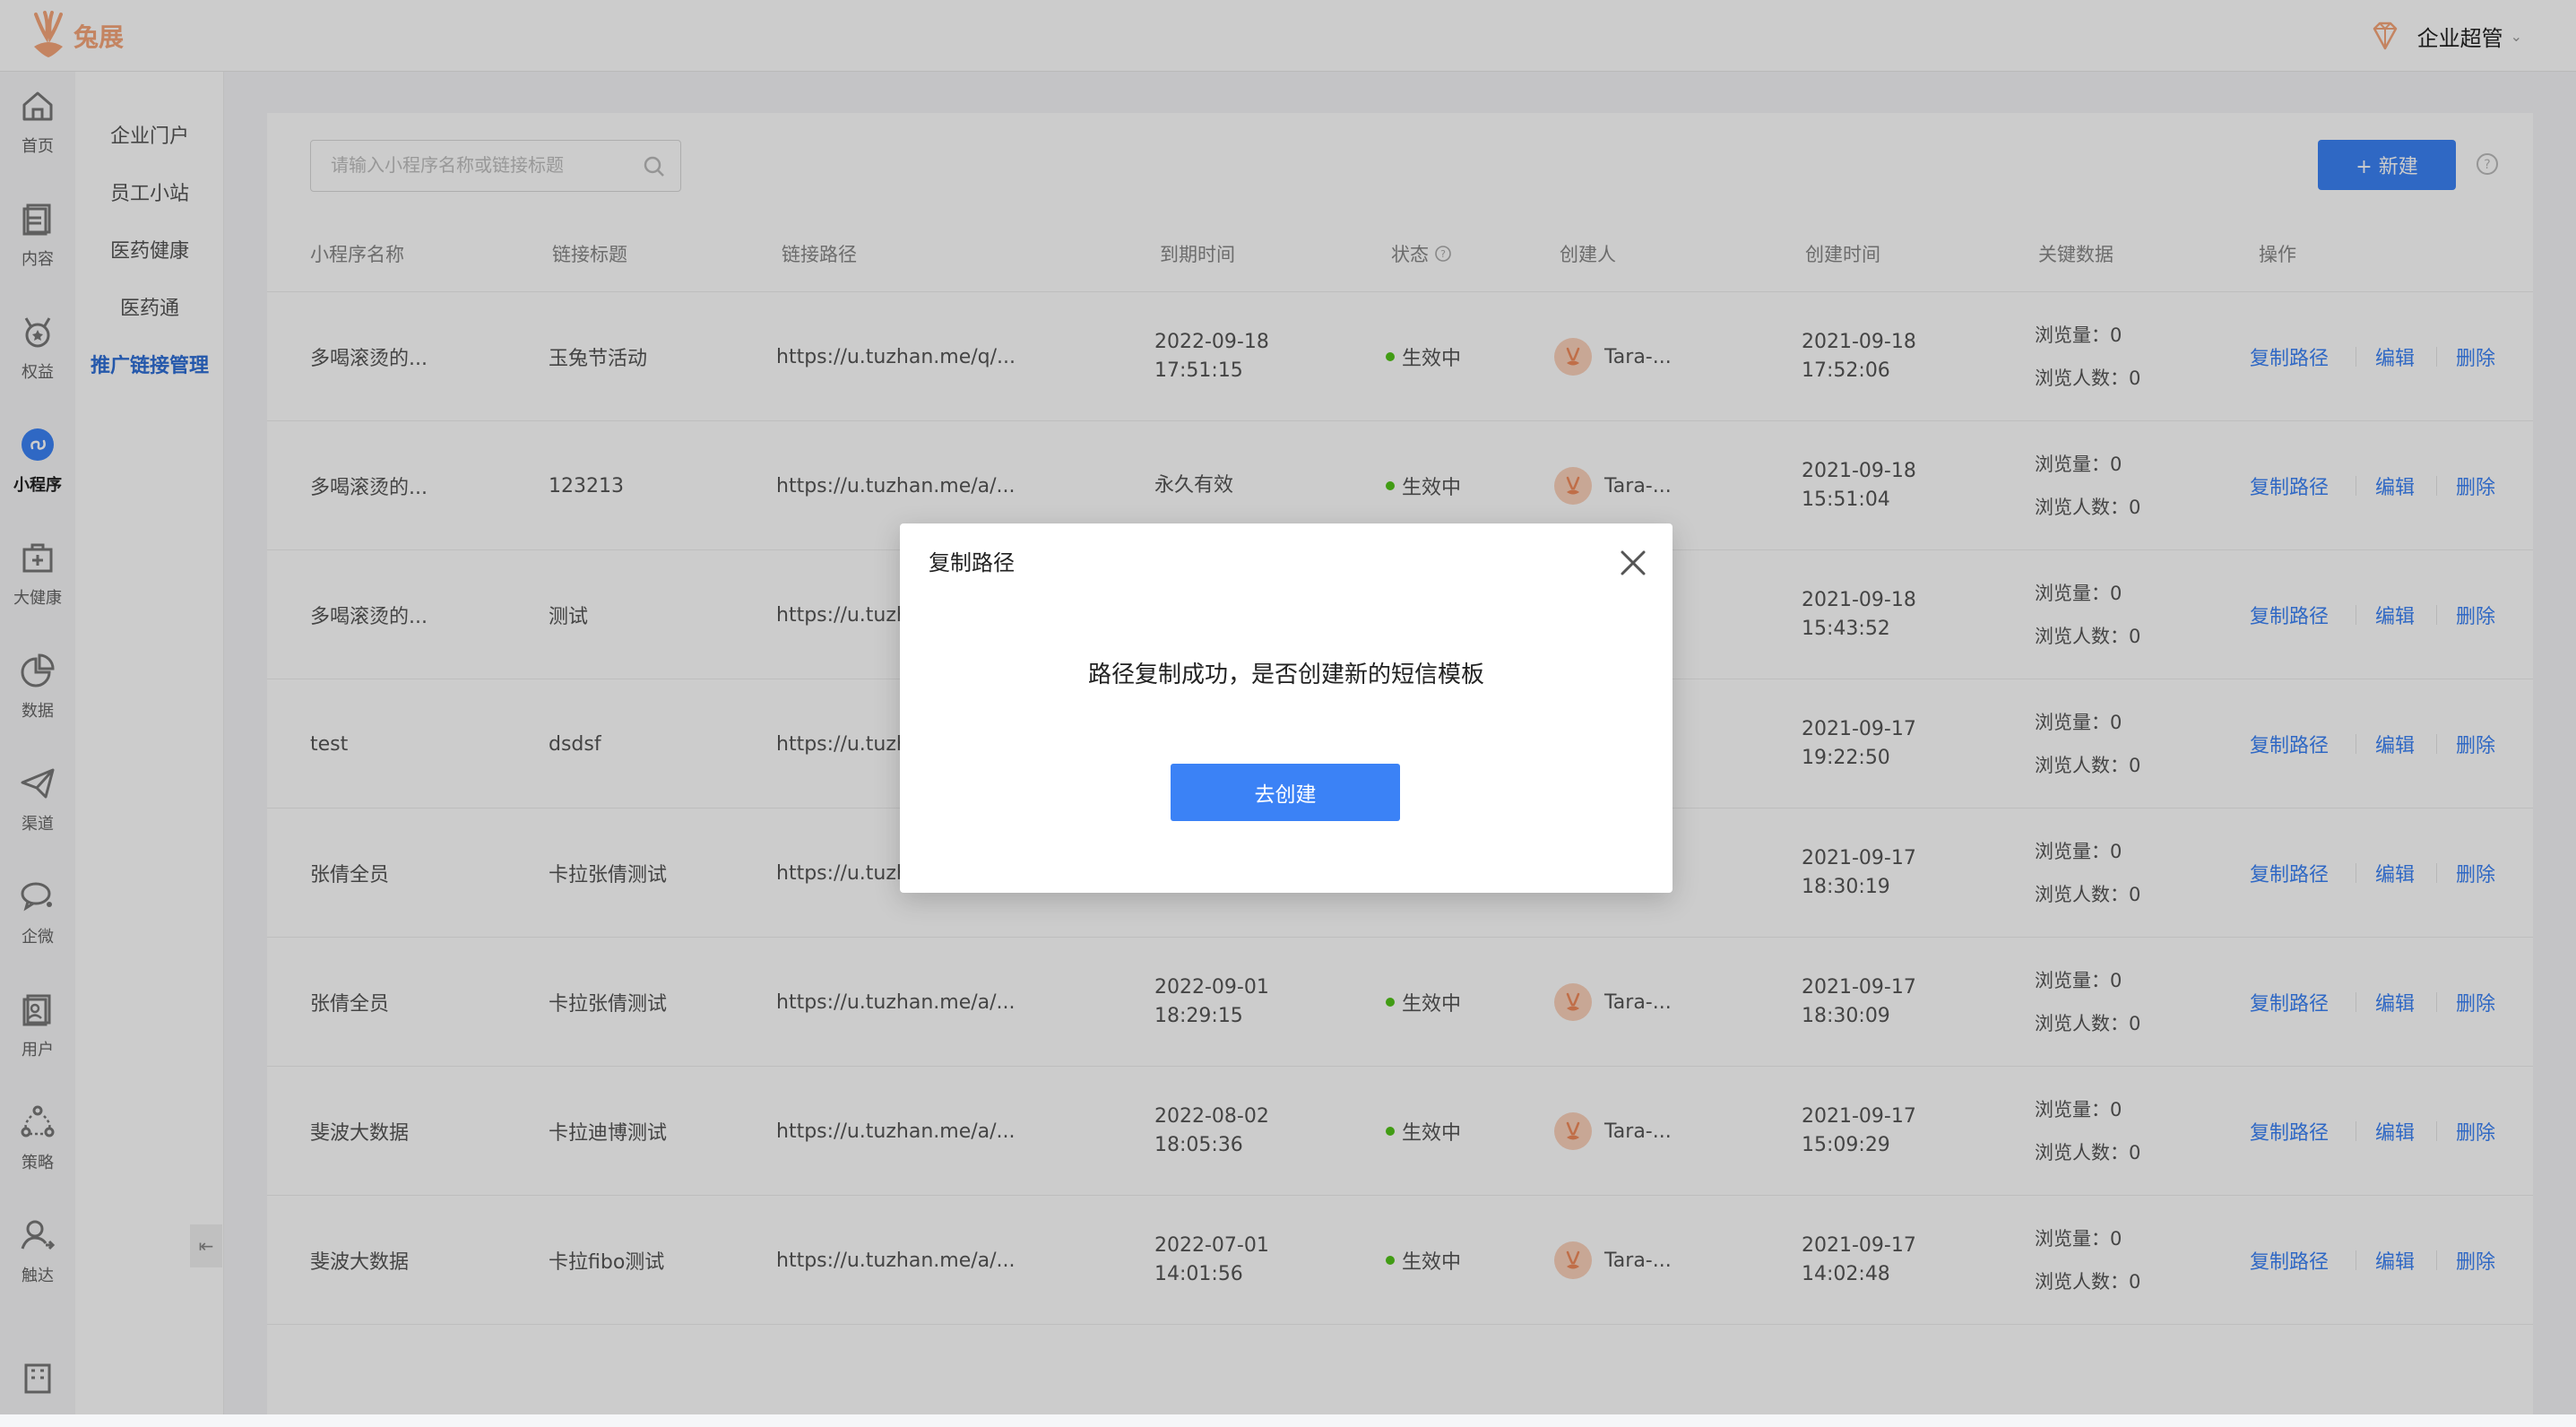  I want to click on dialog-message: 路径复制成功，是否创建新的短信模板, so click(1285, 675).